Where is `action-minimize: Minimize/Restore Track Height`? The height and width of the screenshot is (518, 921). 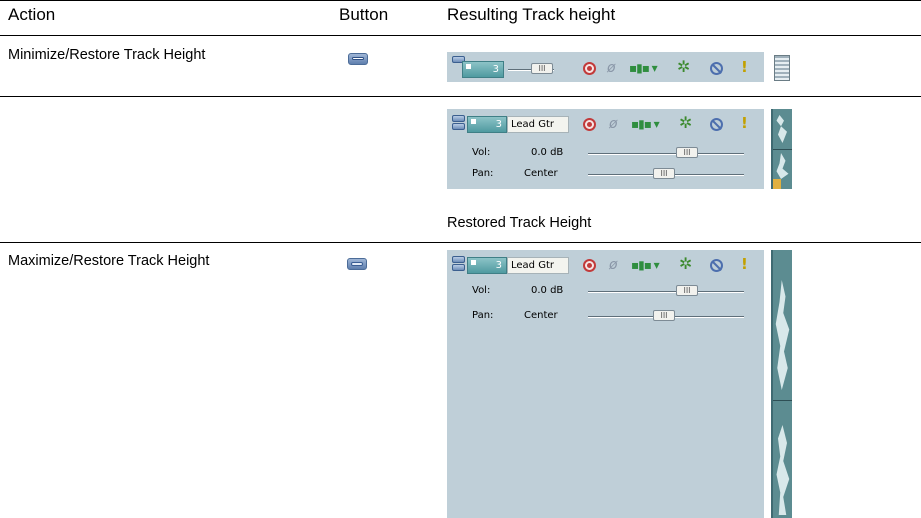 action-minimize: Minimize/Restore Track Height is located at coordinates (107, 55).